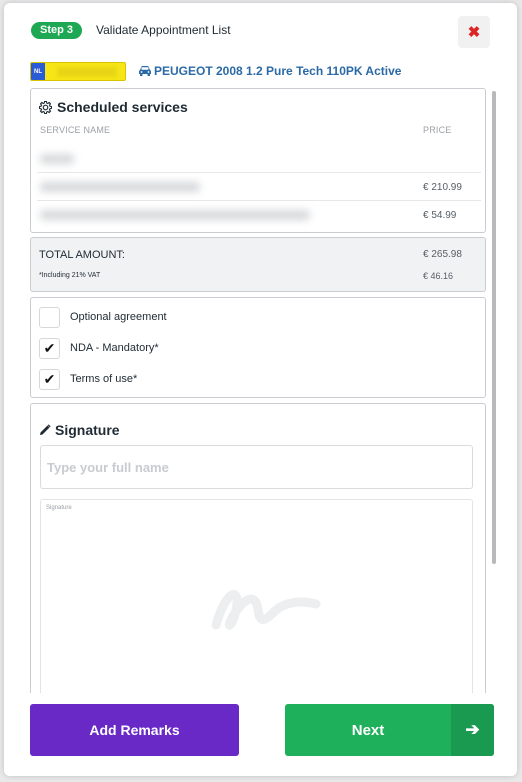 The image size is (522, 782). Describe the element at coordinates (437, 130) in the screenshot. I see `col-price: PRICE` at that location.